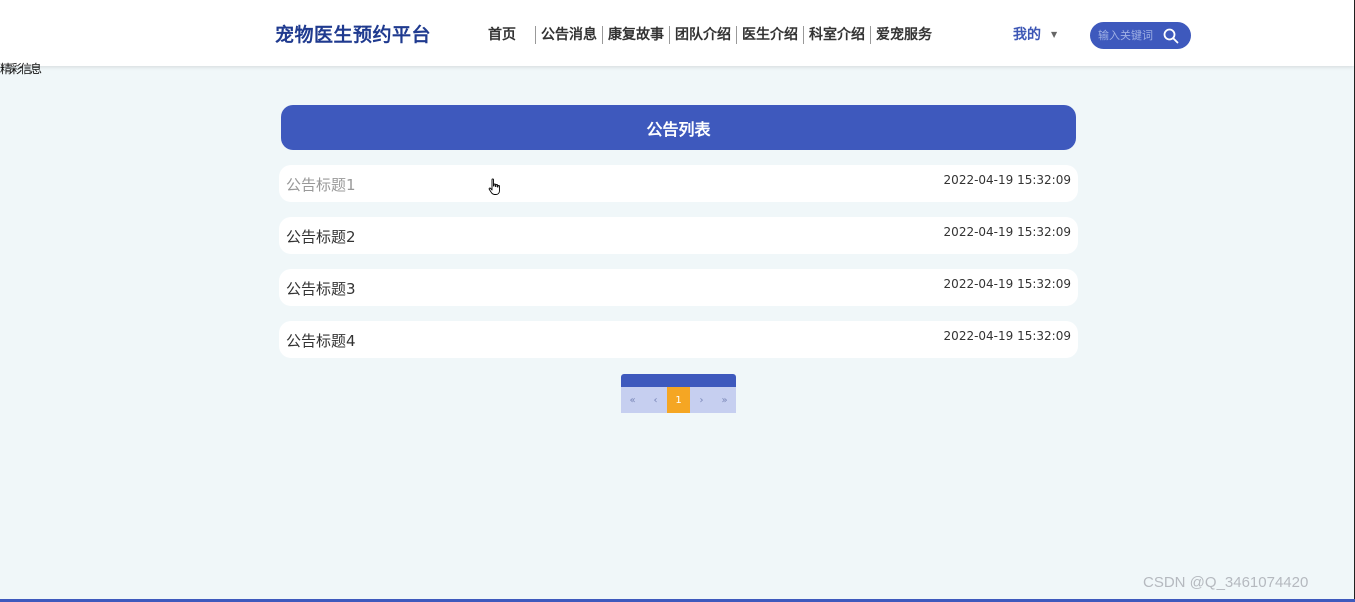 This screenshot has width=1355, height=602. What do you see at coordinates (321, 340) in the screenshot?
I see `notice-title: 公告标题4` at bounding box center [321, 340].